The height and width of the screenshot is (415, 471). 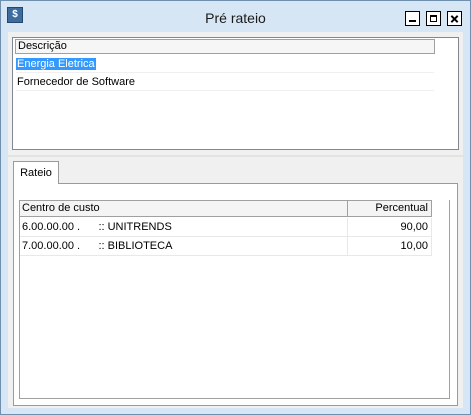 What do you see at coordinates (412, 18) in the screenshot?
I see `minimize-button` at bounding box center [412, 18].